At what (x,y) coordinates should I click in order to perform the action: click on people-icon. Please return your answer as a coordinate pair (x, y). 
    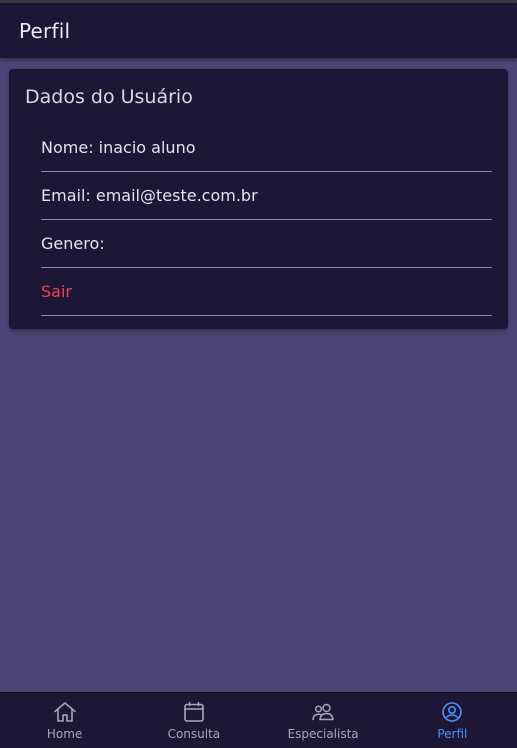
    Looking at the image, I should click on (323, 712).